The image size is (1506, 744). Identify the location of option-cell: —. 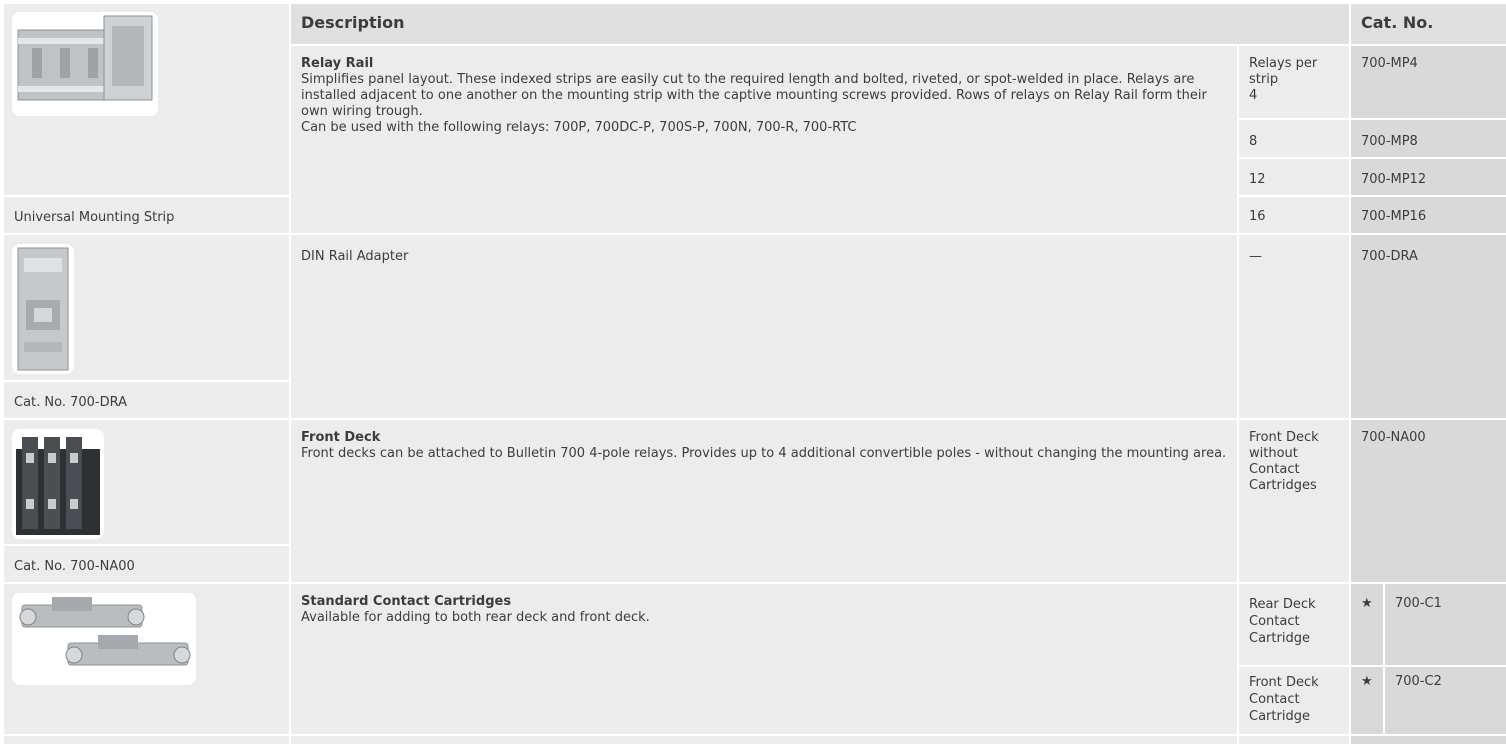
(1294, 326).